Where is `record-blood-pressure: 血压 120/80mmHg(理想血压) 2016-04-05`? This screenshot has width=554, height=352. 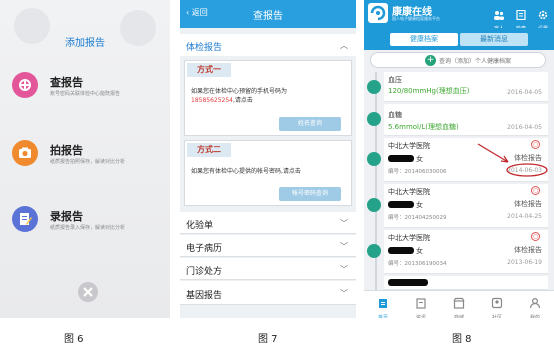
record-blood-pressure: 血压 120/80mmHg(理想血压) 2016-04-05 is located at coordinates (457, 87).